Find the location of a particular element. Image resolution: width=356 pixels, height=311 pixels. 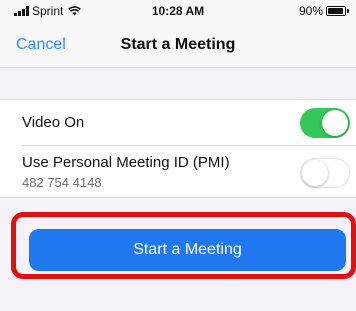

video-on-toggle is located at coordinates (325, 123).